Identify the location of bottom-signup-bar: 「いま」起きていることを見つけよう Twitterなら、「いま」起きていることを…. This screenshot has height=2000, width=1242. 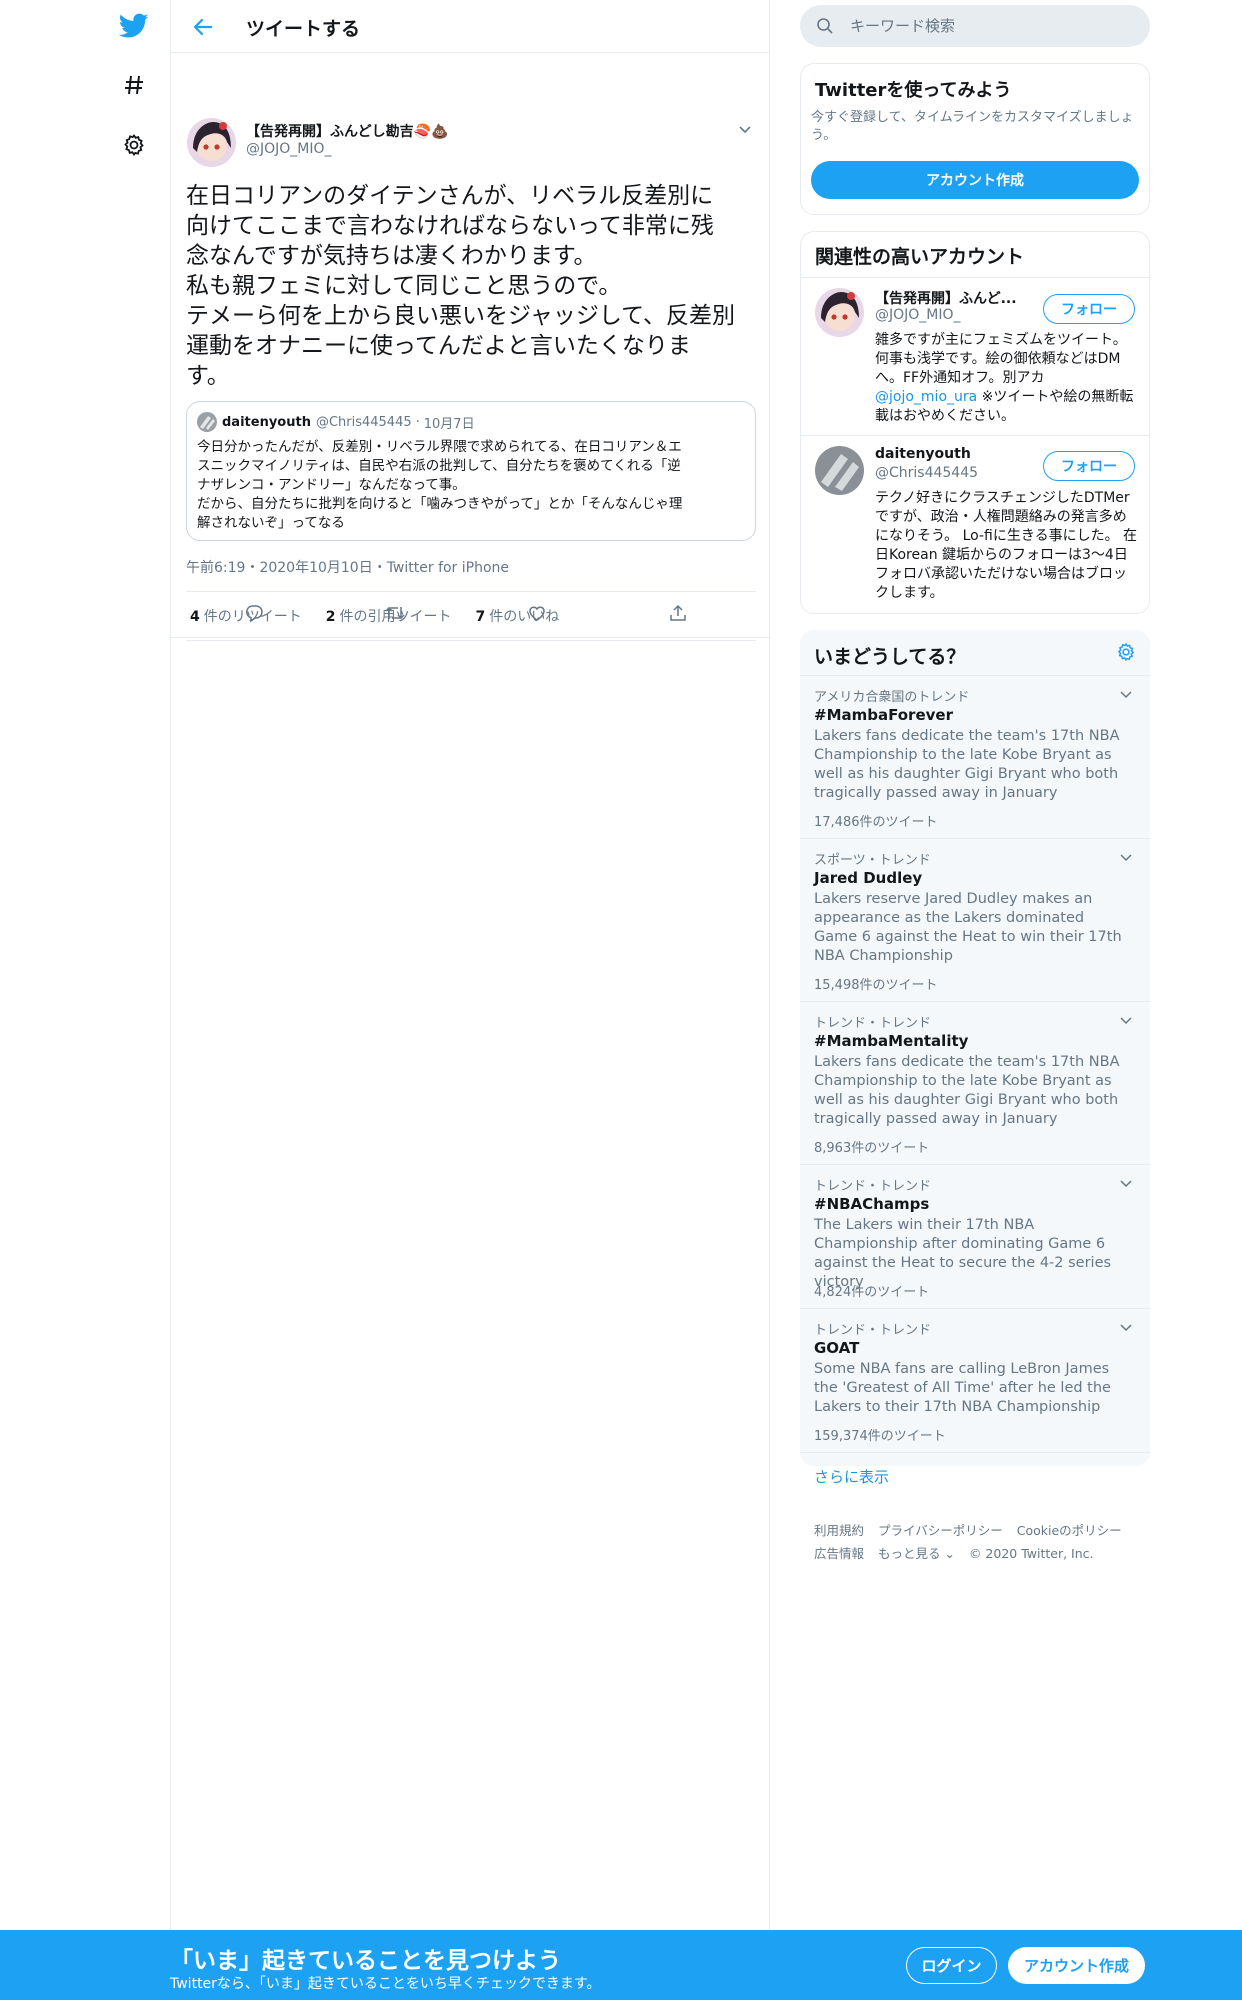
(621, 1965).